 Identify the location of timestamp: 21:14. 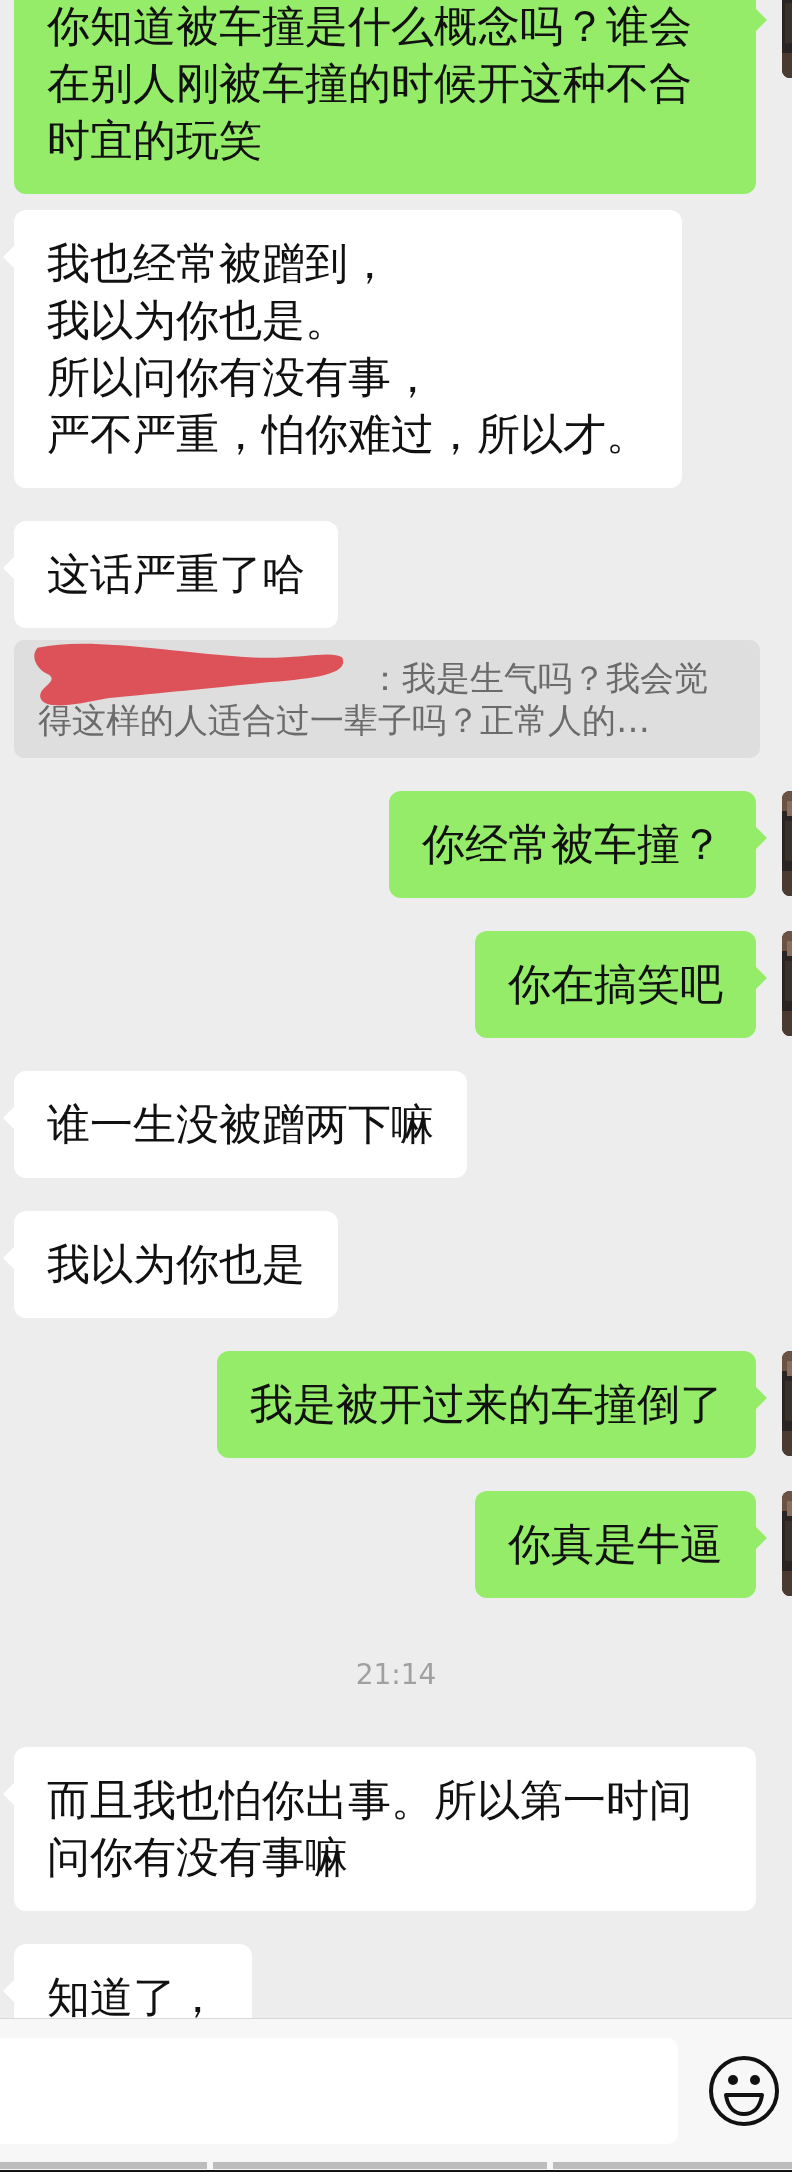
(396, 1675).